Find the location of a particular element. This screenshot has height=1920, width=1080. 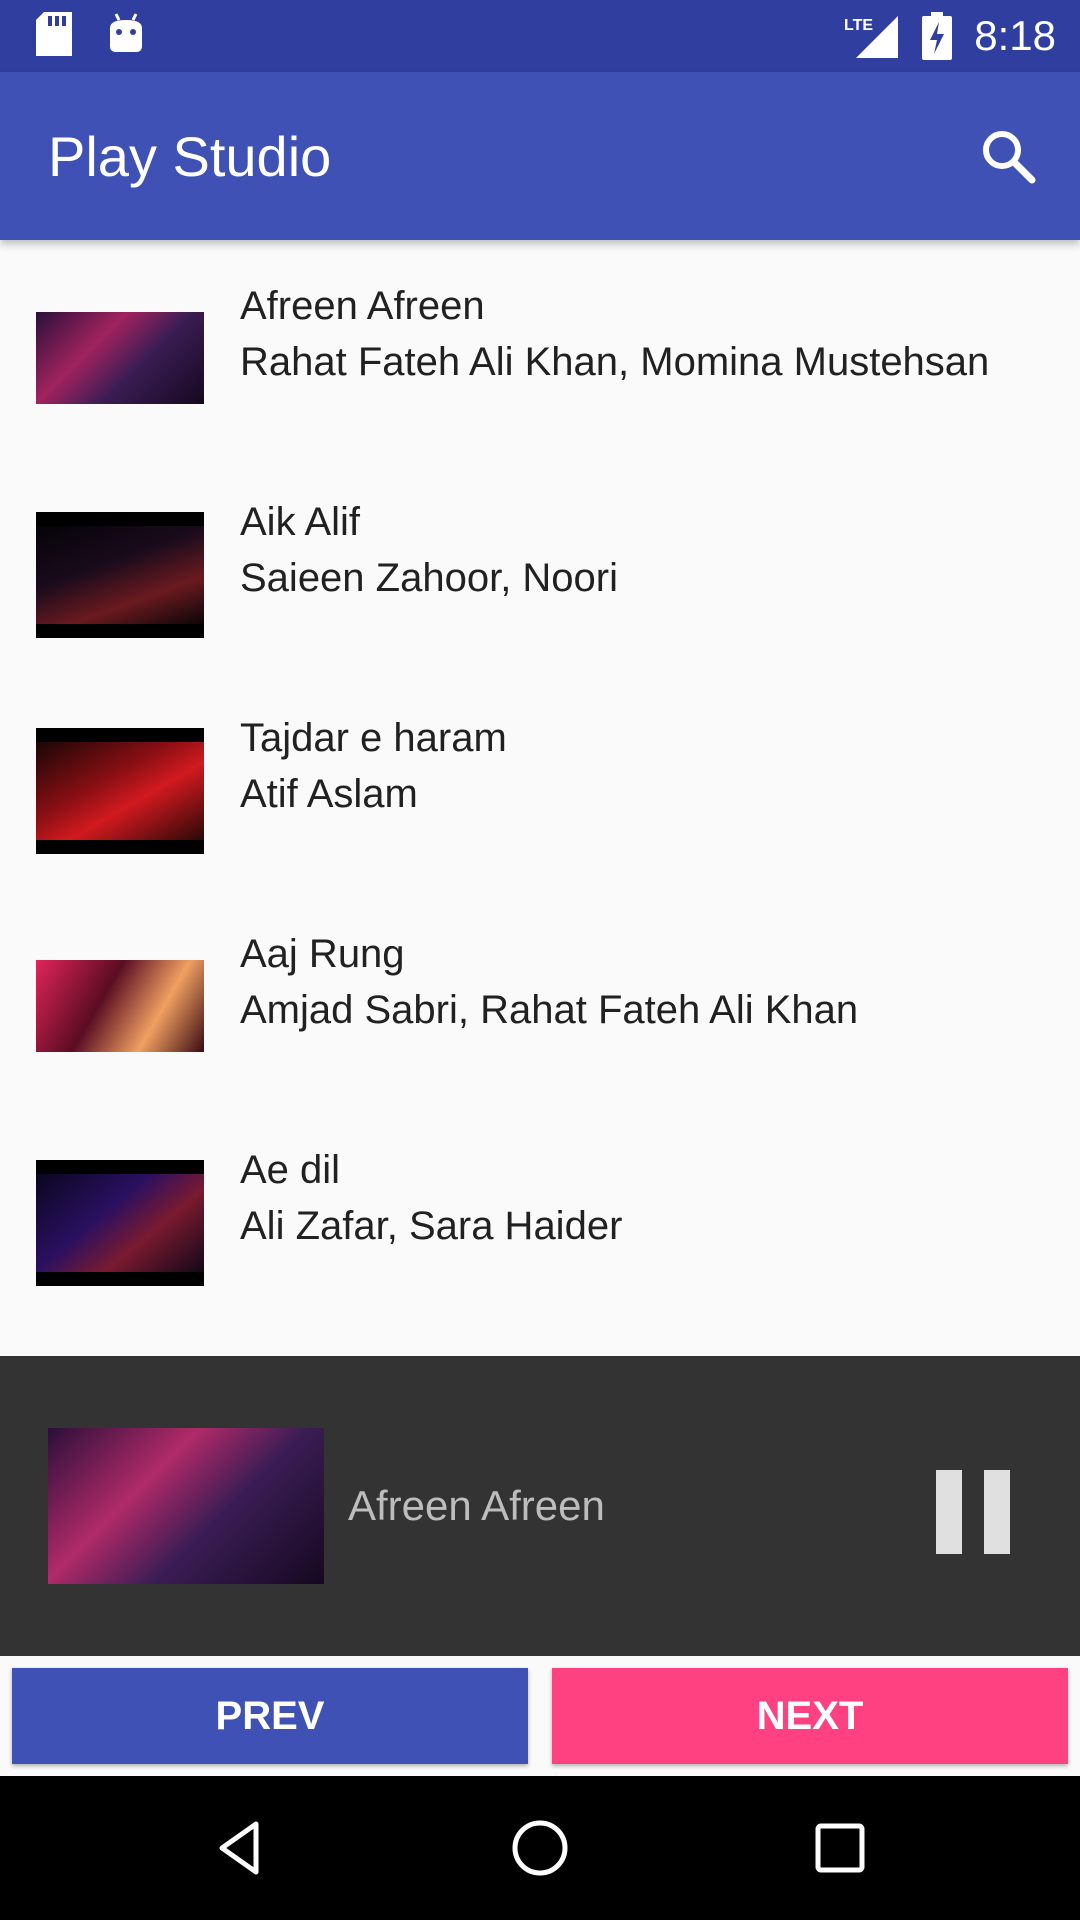

song-item: Aik Alif Saieen Zahoor, Noori is located at coordinates (540, 564).